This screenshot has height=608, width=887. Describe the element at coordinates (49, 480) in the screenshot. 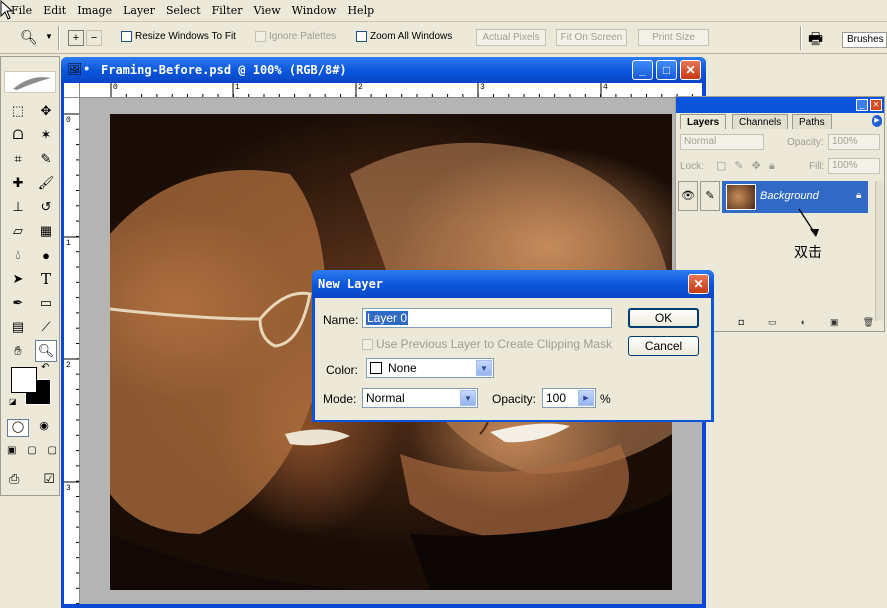

I see `jump-to-imageready-icon: ☑` at that location.